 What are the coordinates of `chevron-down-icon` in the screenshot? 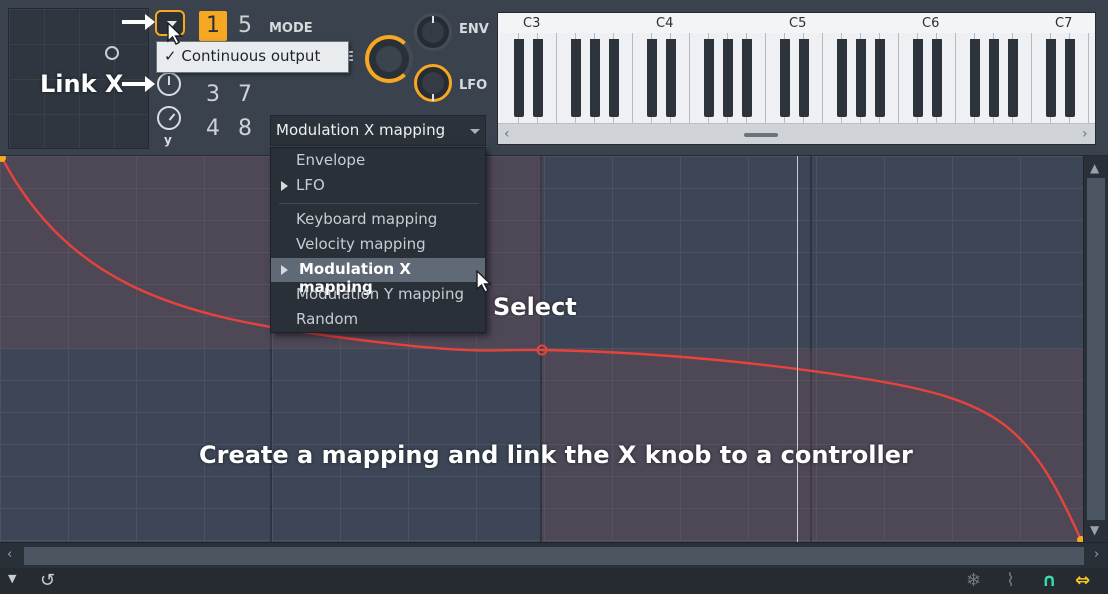 It's located at (475, 131).